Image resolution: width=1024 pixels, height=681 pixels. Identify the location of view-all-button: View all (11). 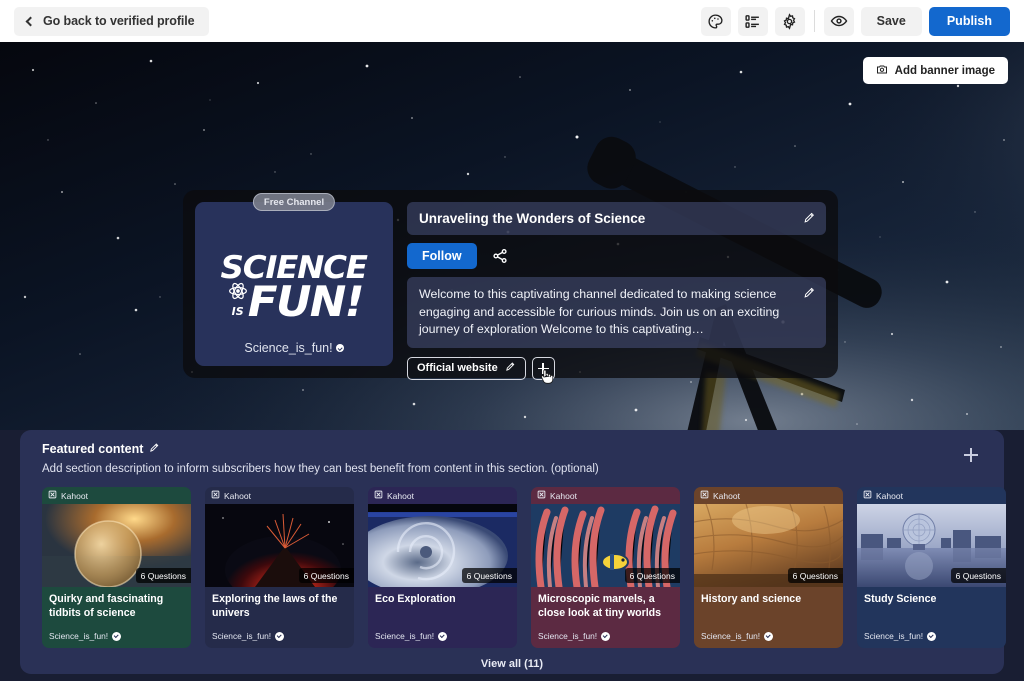
(512, 664).